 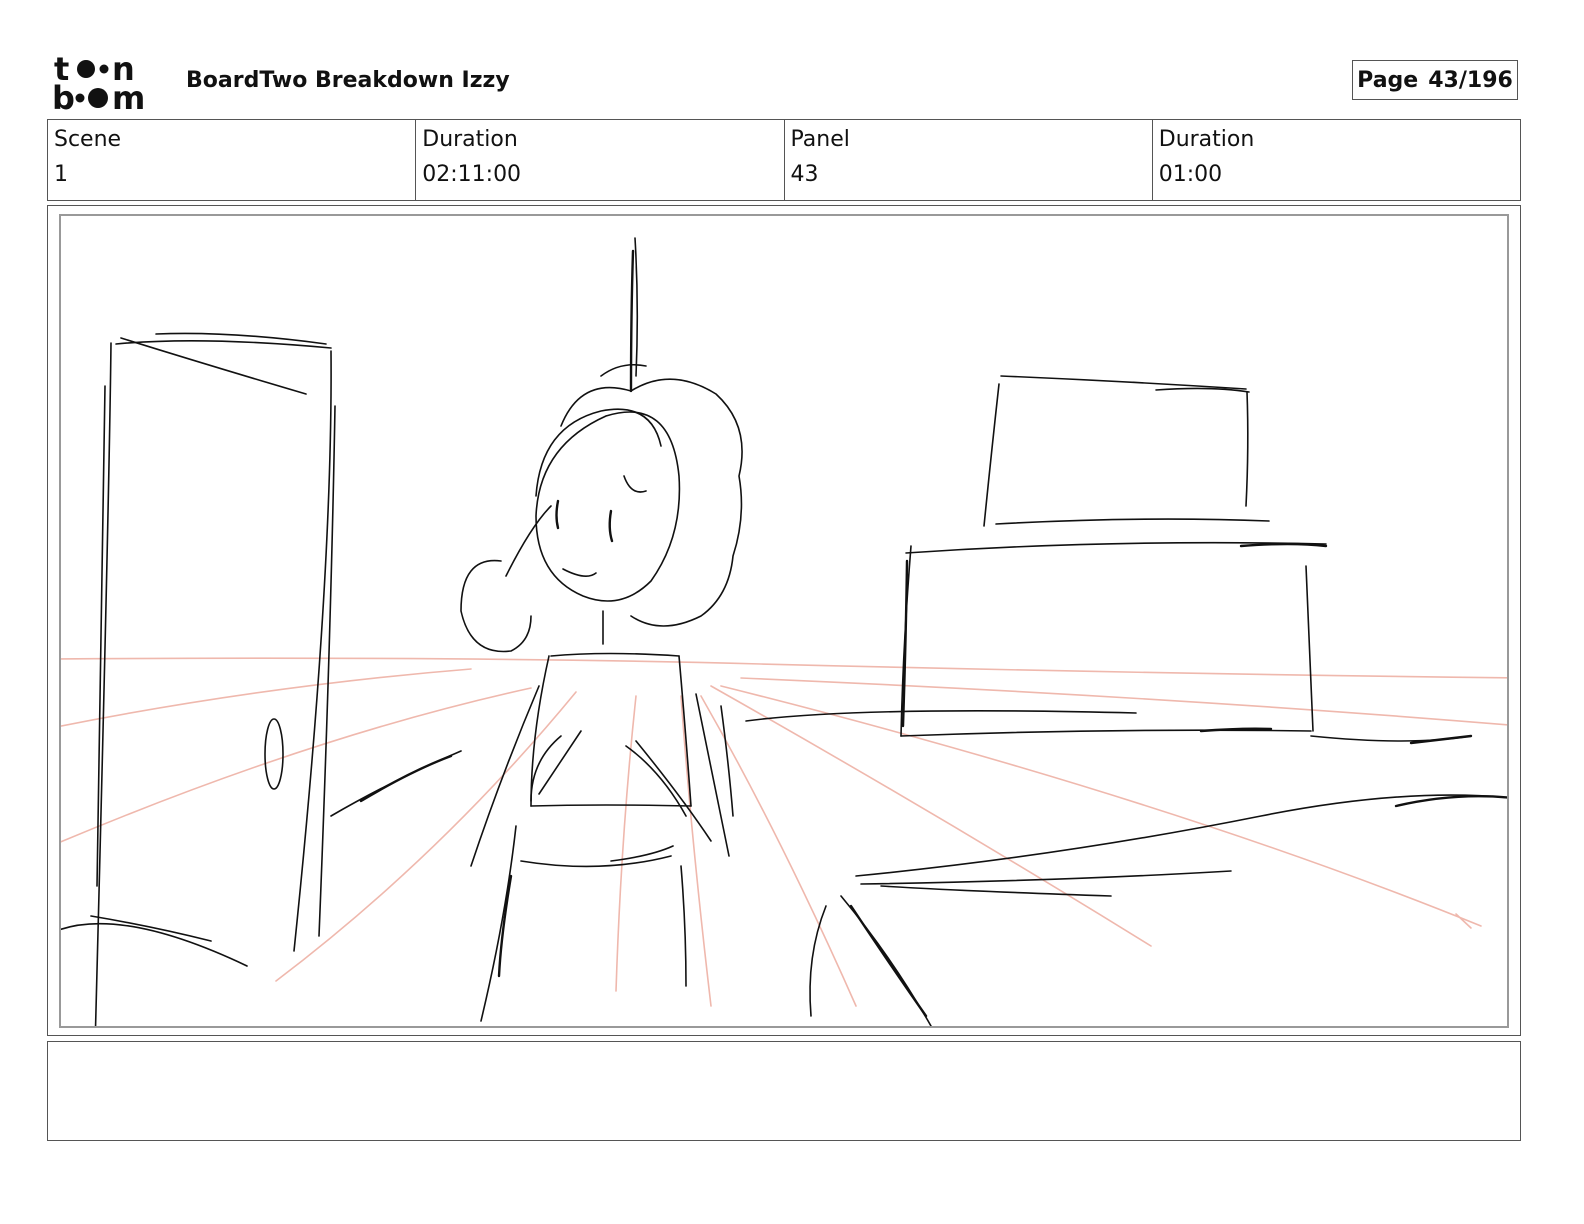 I want to click on page-indicator: Page 43/196, so click(x=1435, y=80).